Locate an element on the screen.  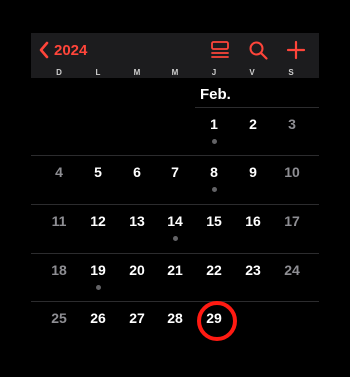
search-button is located at coordinates (258, 50).